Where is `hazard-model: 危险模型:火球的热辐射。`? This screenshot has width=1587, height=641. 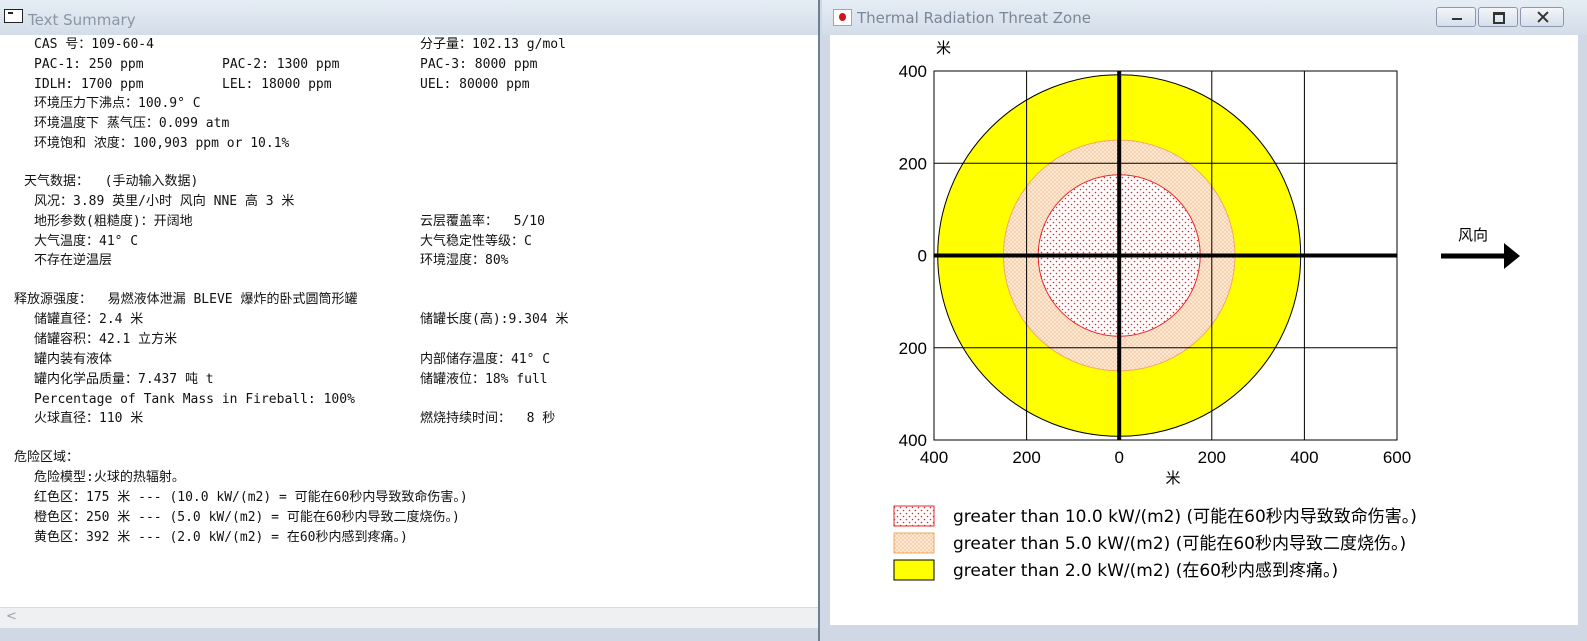
hazard-model: 危险模型:火球的热辐射。 is located at coordinates (109, 477).